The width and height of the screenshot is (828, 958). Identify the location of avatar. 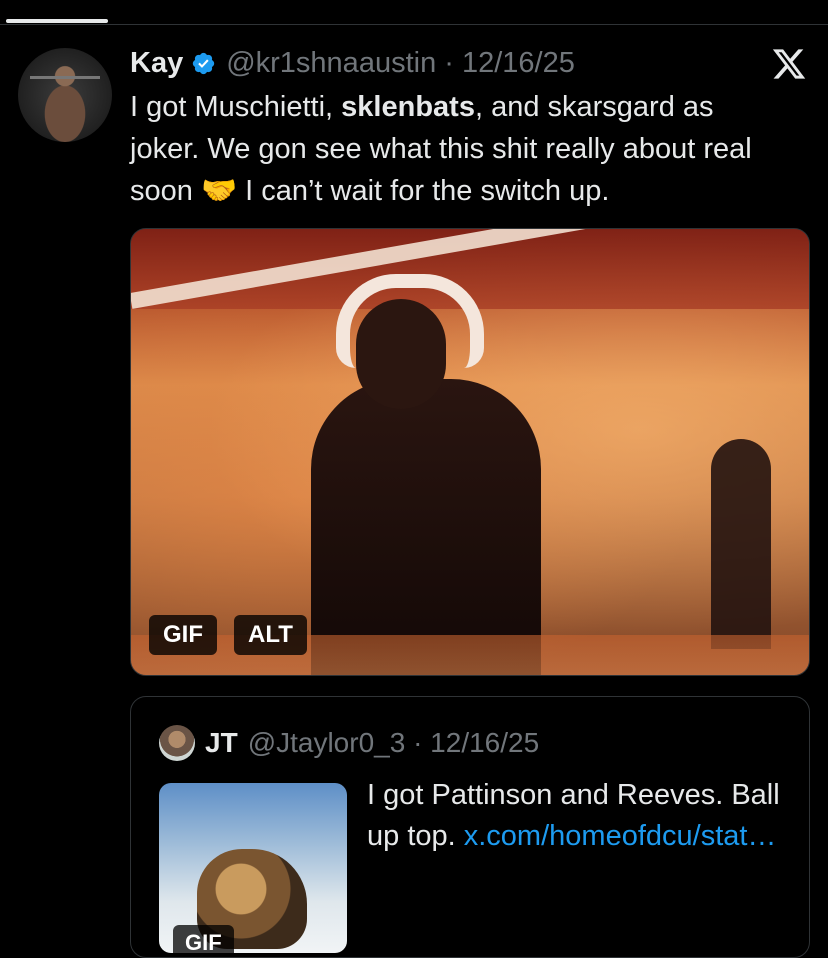
(65, 95).